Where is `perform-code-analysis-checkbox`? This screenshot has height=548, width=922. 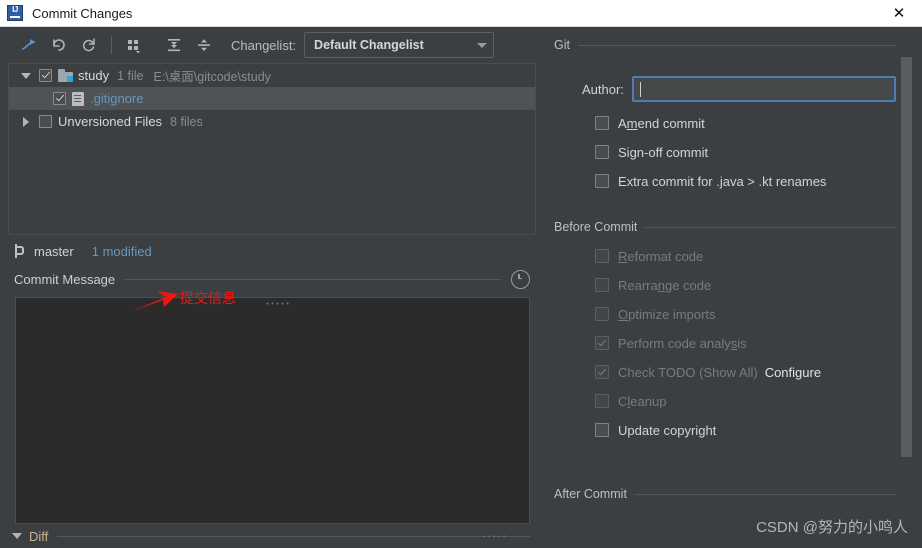
perform-code-analysis-checkbox is located at coordinates (602, 343).